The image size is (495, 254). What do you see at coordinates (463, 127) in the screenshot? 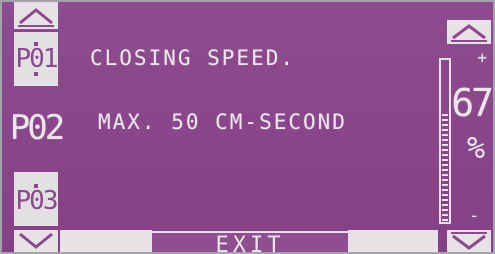
I see `level-column: + 67 % -` at bounding box center [463, 127].